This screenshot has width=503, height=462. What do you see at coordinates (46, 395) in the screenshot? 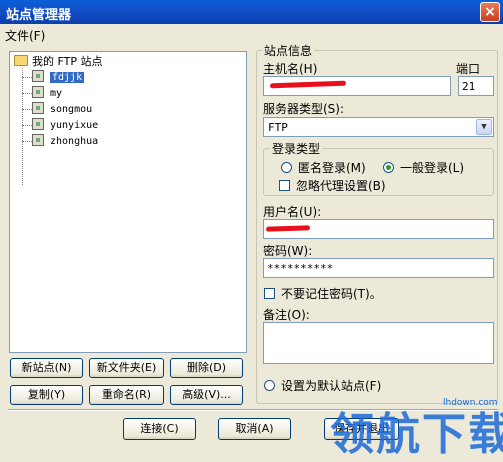
I see `copy-button: 复制(Y)` at bounding box center [46, 395].